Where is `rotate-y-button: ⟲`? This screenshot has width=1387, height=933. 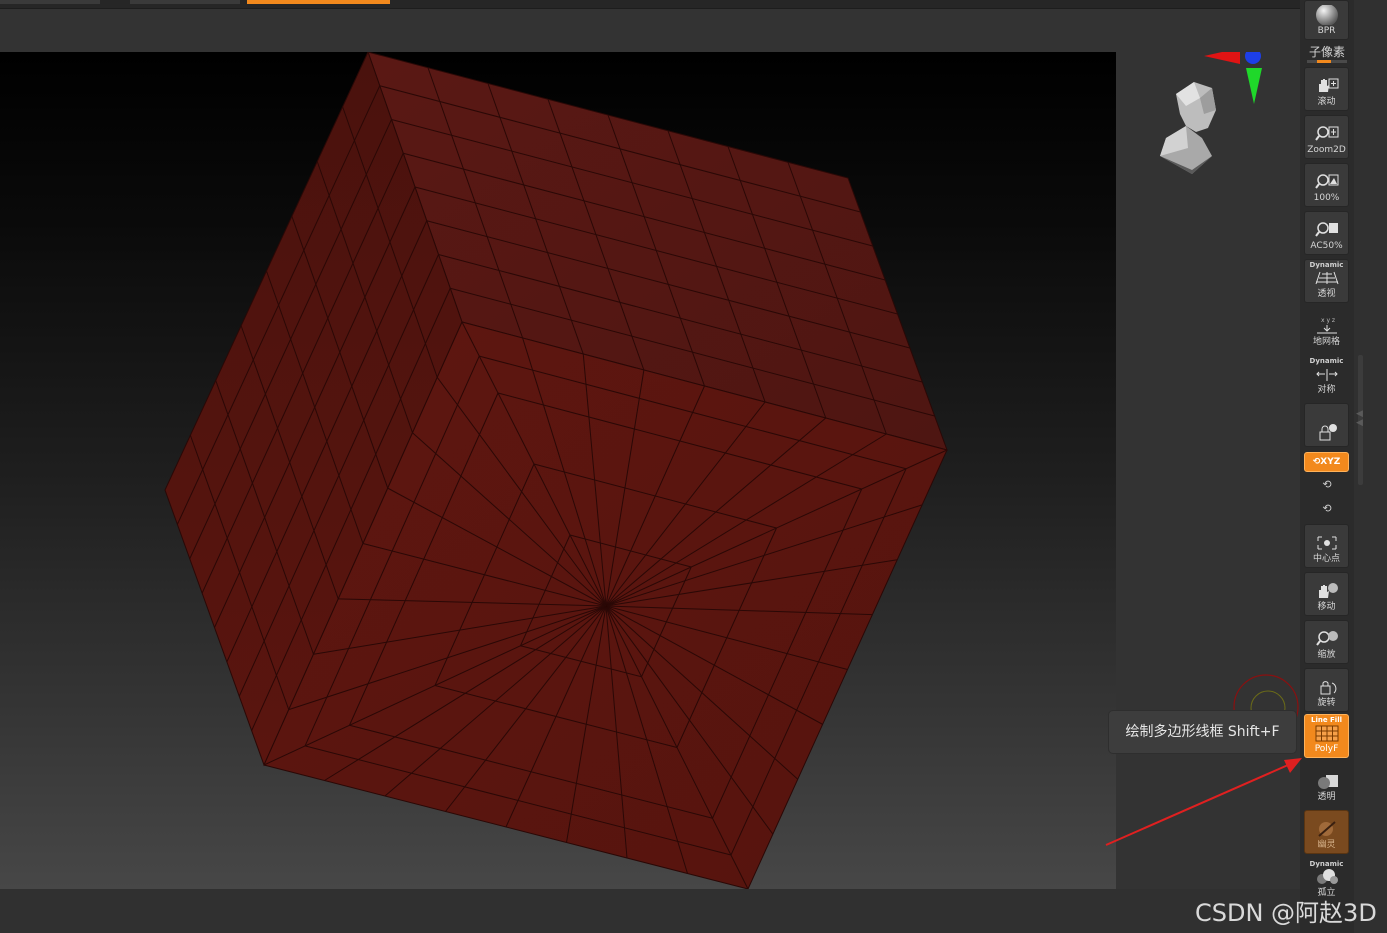 rotate-y-button: ⟲ is located at coordinates (1327, 486).